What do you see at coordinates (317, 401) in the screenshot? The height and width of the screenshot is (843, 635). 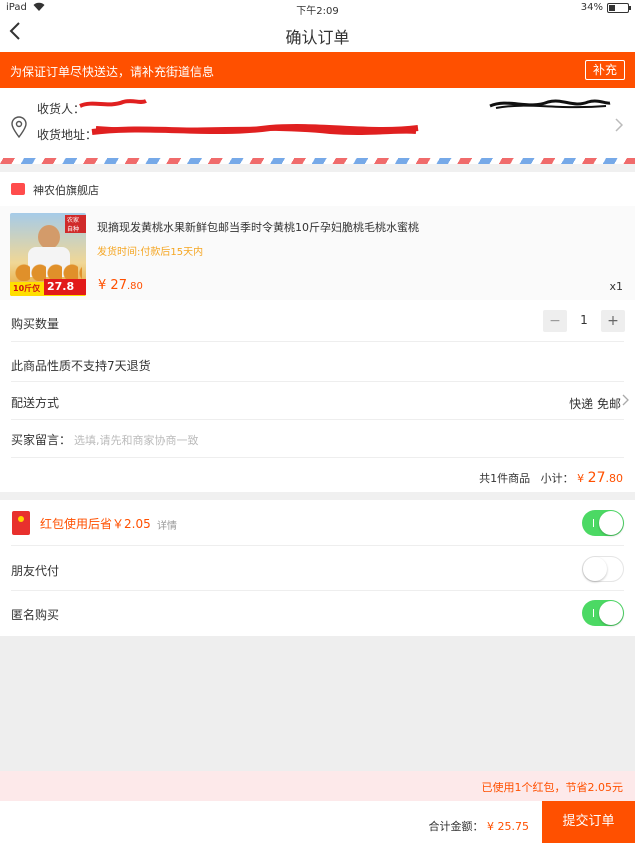 I see `delivery-row: 配送方式 快递 免邮` at bounding box center [317, 401].